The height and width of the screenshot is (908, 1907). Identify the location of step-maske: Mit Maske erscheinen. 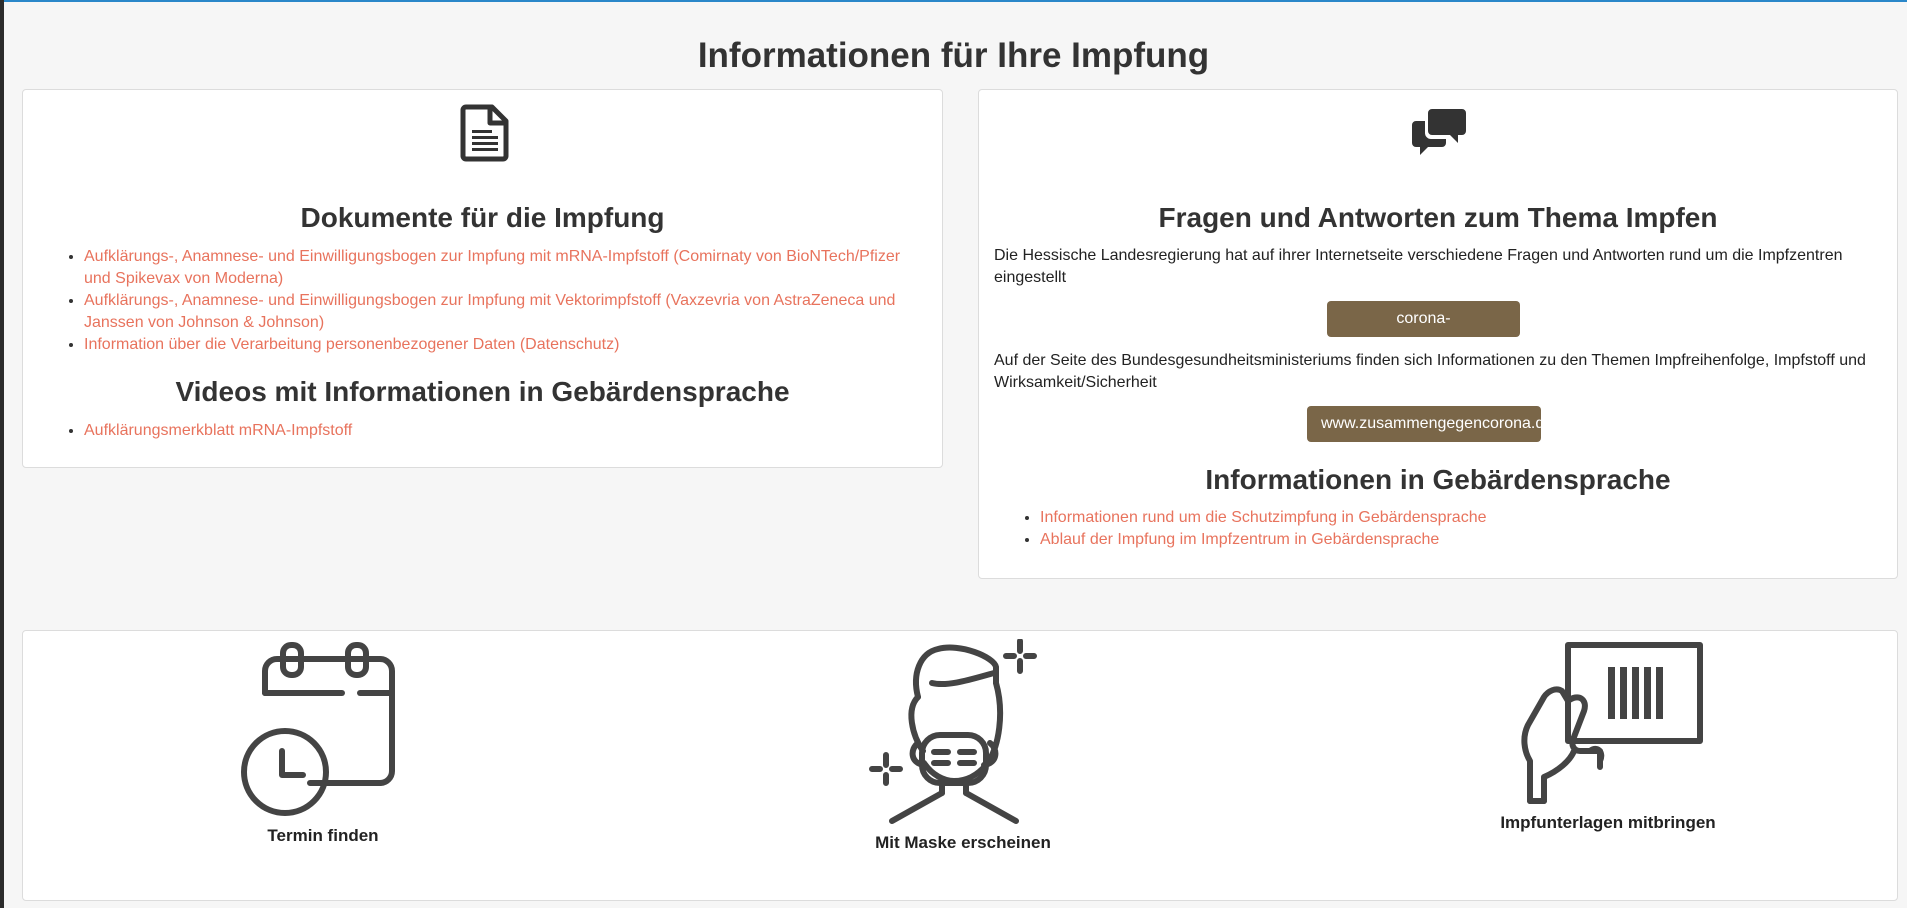
(963, 746).